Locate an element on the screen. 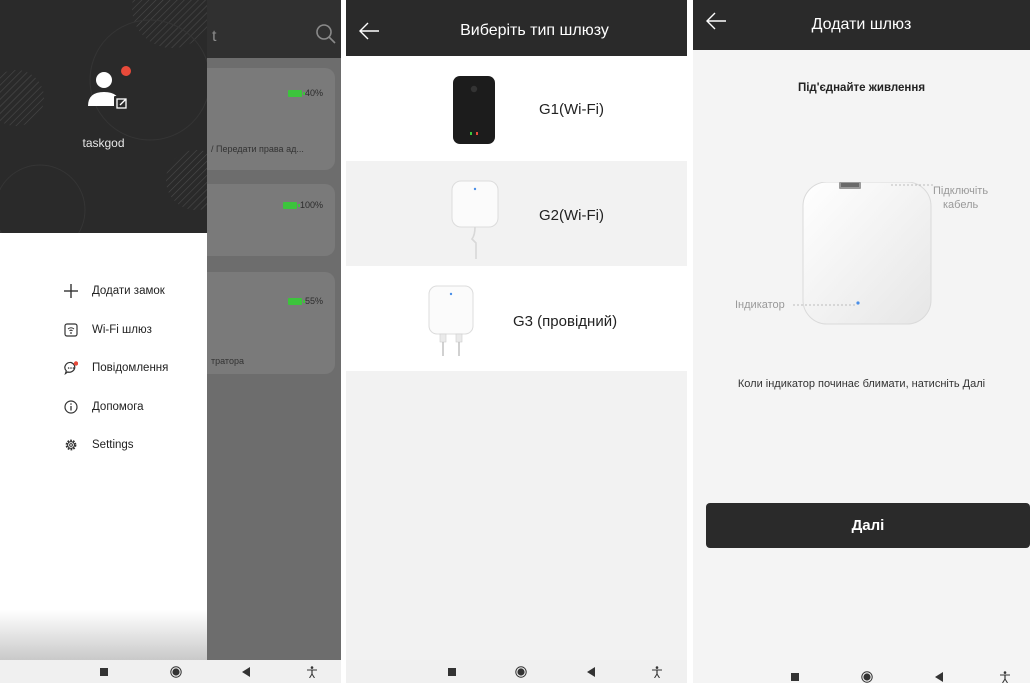 This screenshot has height=683, width=1030. menu-item-add-lock: Додати замок is located at coordinates (116, 291).